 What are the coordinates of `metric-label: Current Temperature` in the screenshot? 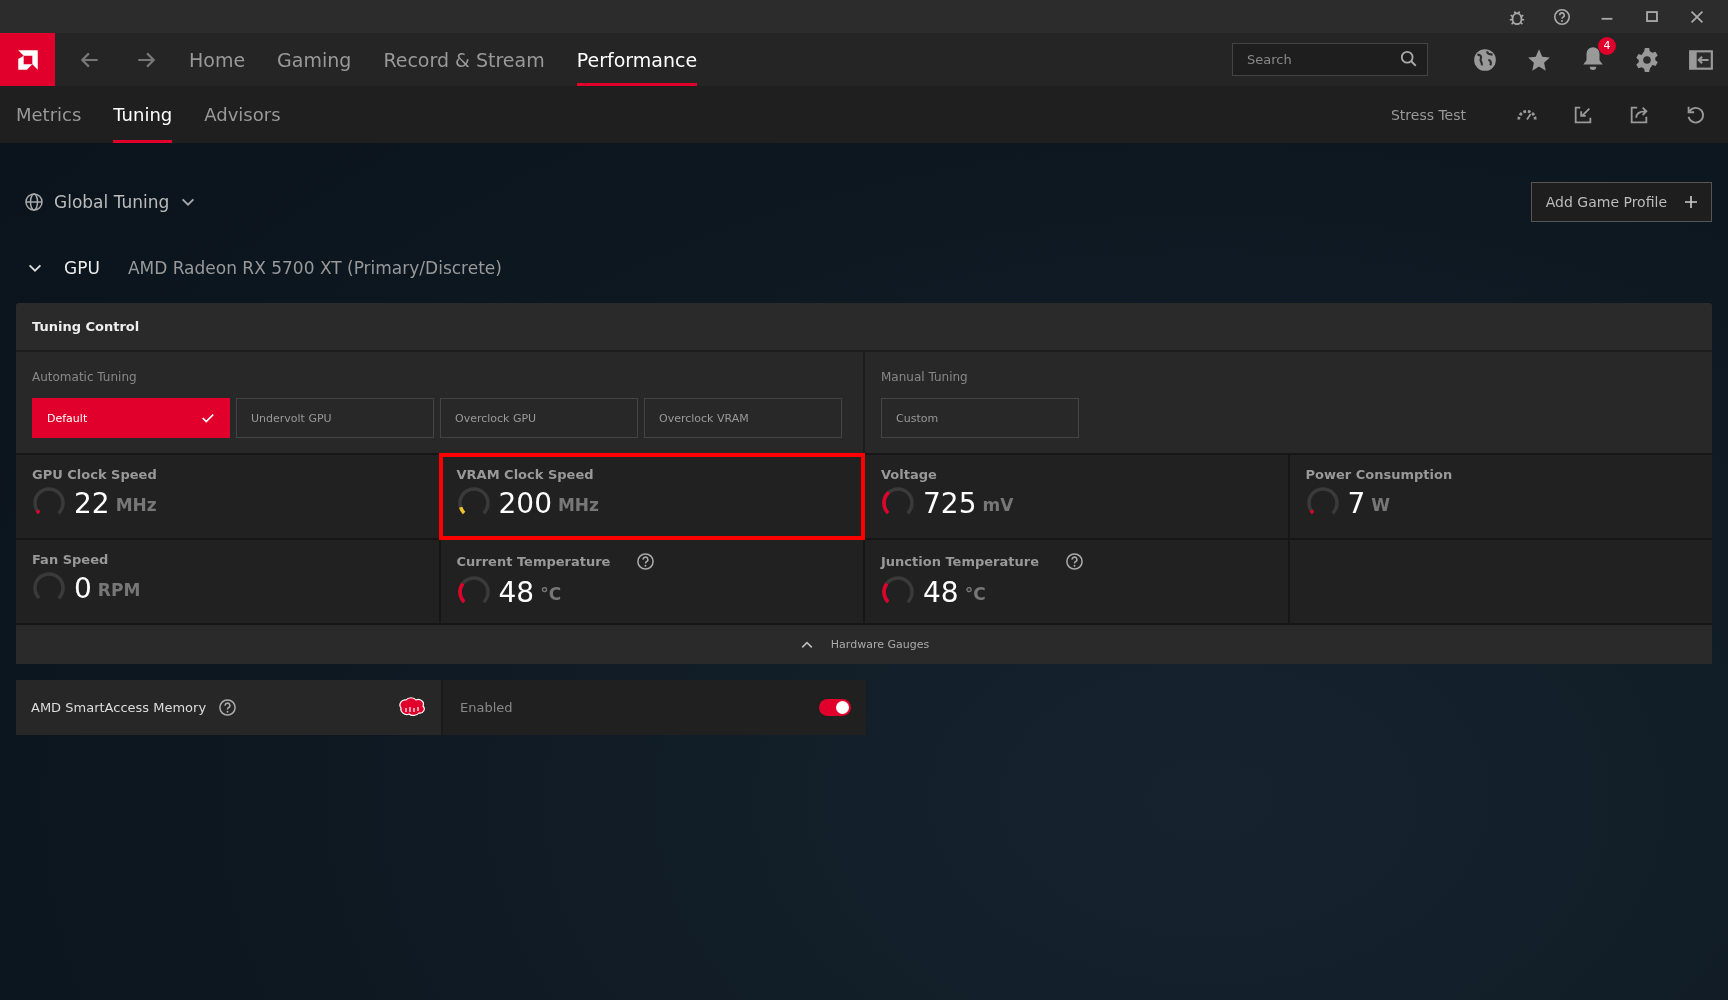 It's located at (533, 561).